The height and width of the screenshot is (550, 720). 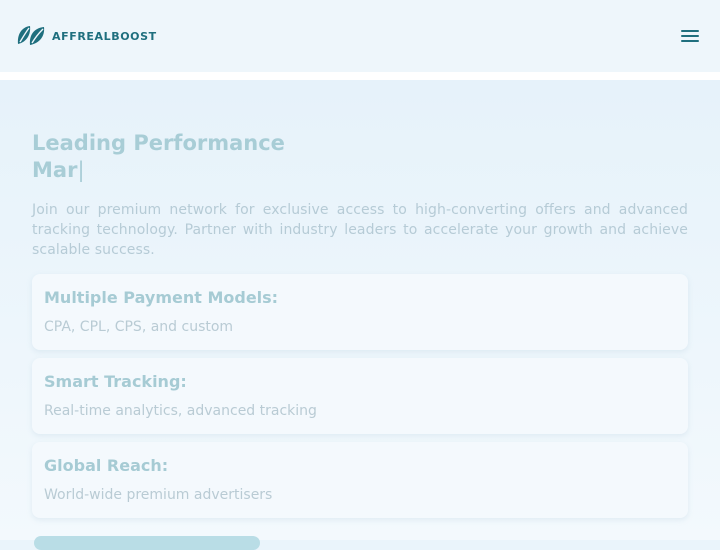 I want to click on hero-headline: Leading Performance Mar|, so click(x=360, y=157).